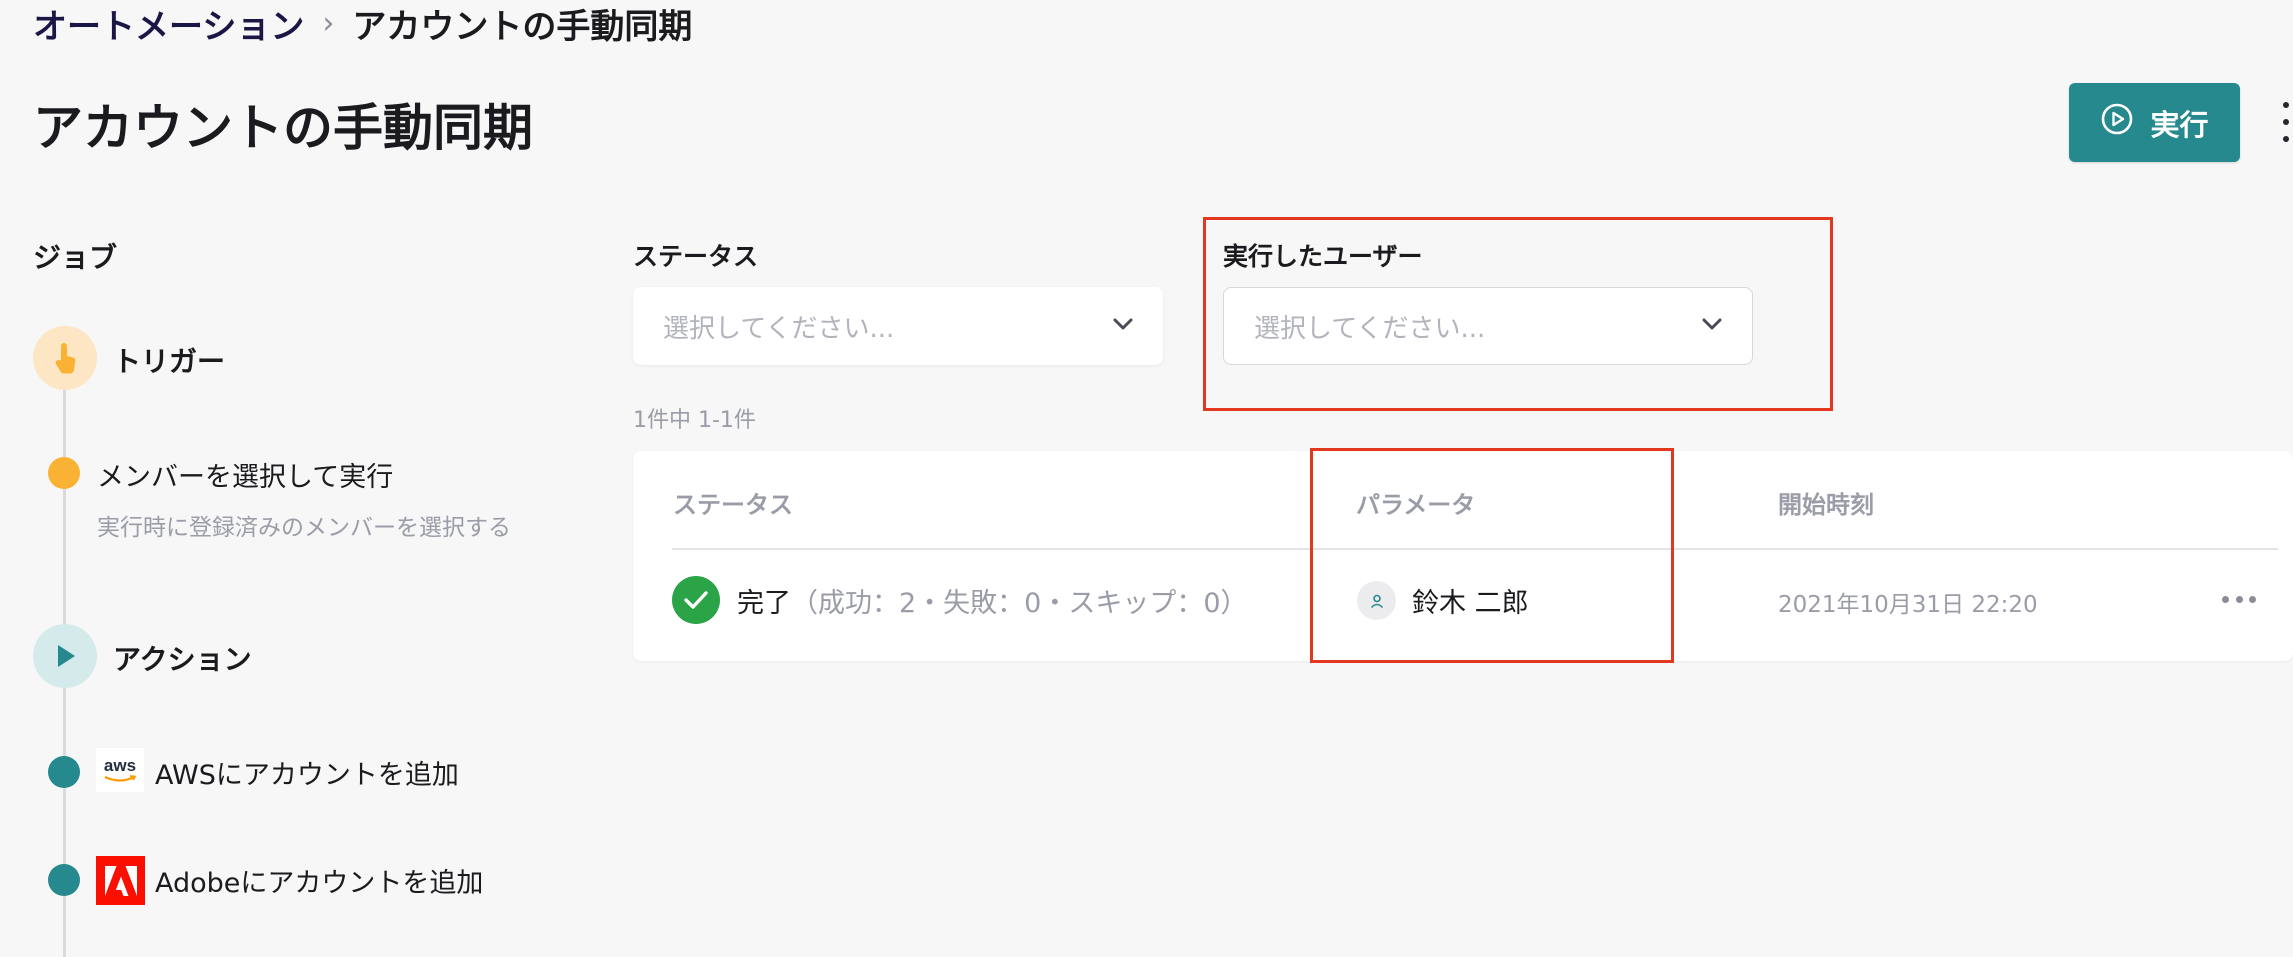  Describe the element at coordinates (168, 24) in the screenshot. I see `breadcrumb-automation-link: オートメーション` at that location.